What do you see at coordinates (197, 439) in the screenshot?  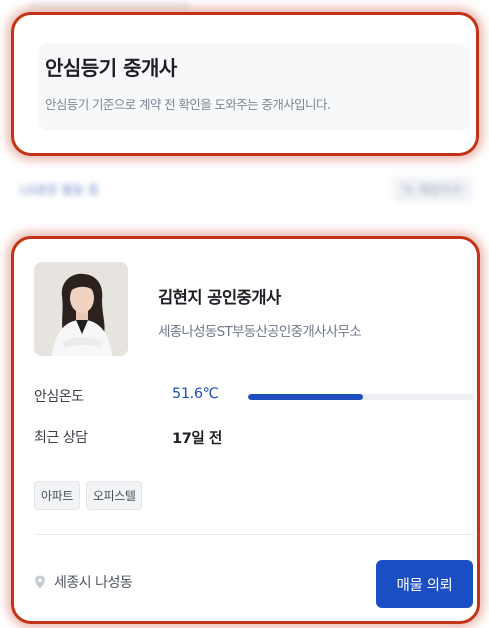 I see `recent-consult-value: 17일 전` at bounding box center [197, 439].